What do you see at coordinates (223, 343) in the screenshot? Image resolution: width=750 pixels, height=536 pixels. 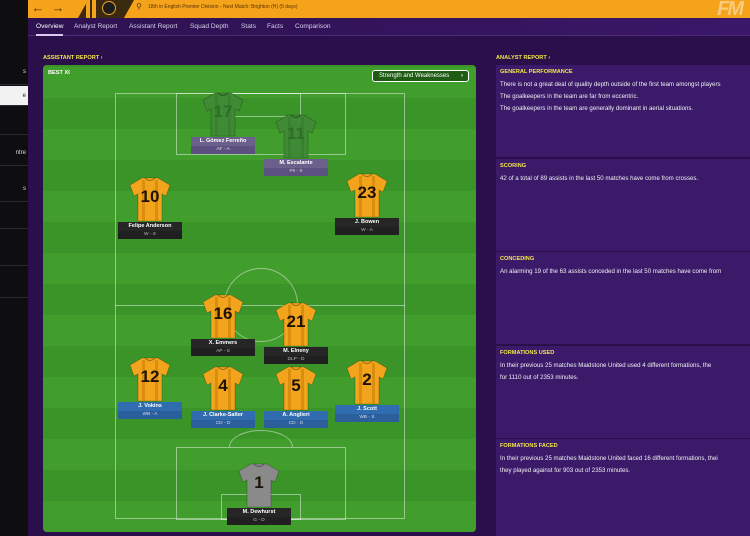 I see `player-name: X. Emmers` at bounding box center [223, 343].